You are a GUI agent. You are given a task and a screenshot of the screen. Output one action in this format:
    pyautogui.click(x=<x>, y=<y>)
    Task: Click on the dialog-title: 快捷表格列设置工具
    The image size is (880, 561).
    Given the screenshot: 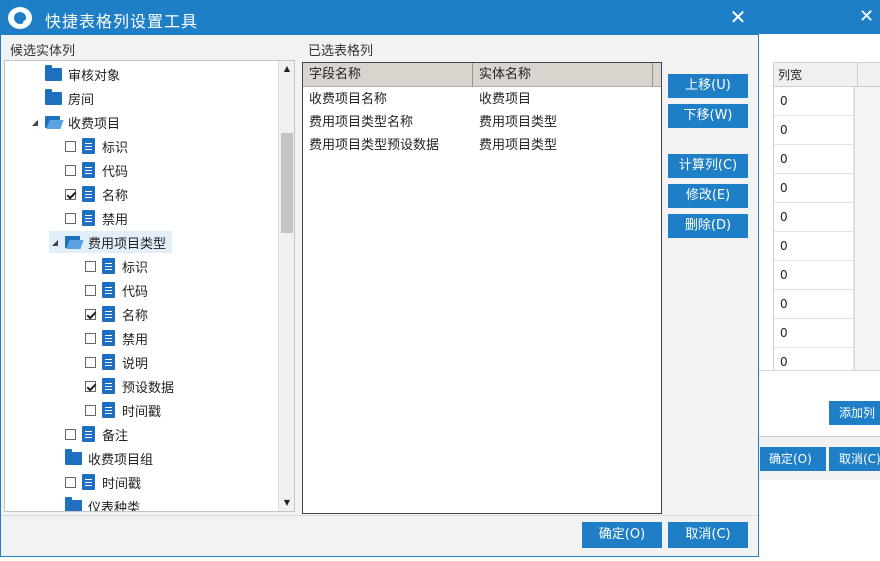 What is the action you would take?
    pyautogui.click(x=122, y=21)
    